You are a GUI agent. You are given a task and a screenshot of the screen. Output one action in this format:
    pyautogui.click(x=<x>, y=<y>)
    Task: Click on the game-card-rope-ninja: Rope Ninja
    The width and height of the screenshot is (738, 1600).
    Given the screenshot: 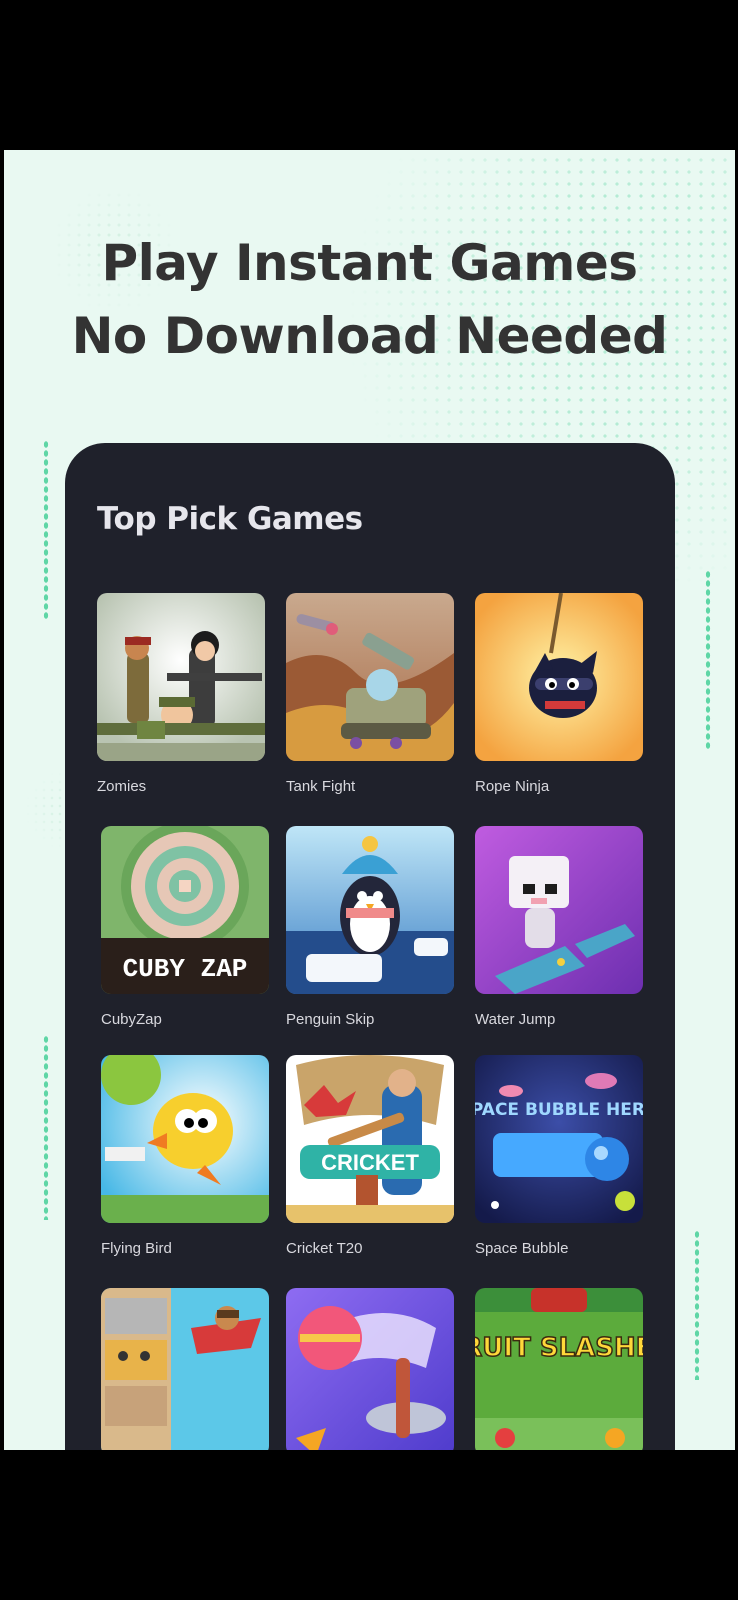 What is the action you would take?
    pyautogui.click(x=559, y=694)
    